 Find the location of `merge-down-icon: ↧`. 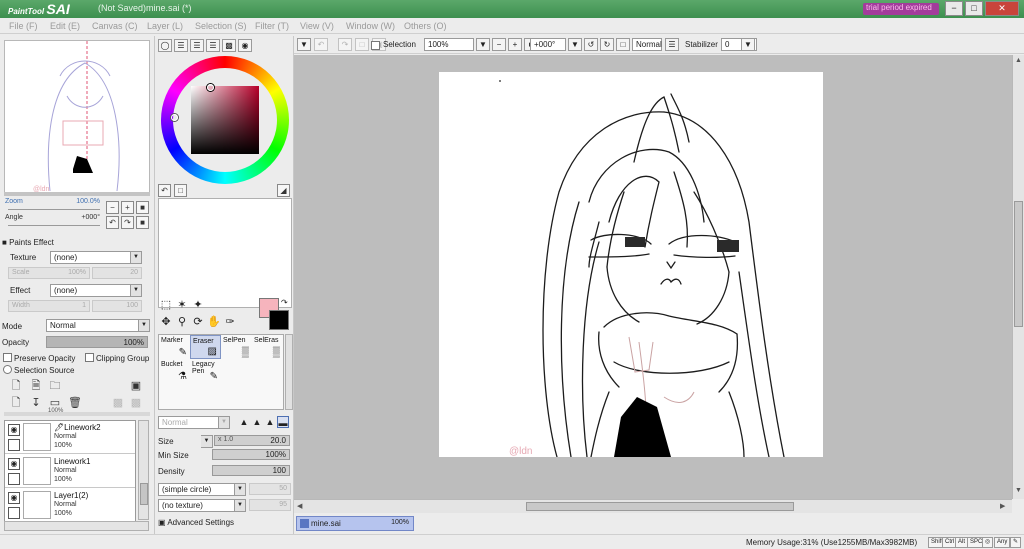

merge-down-icon: ↧ is located at coordinates (36, 403).